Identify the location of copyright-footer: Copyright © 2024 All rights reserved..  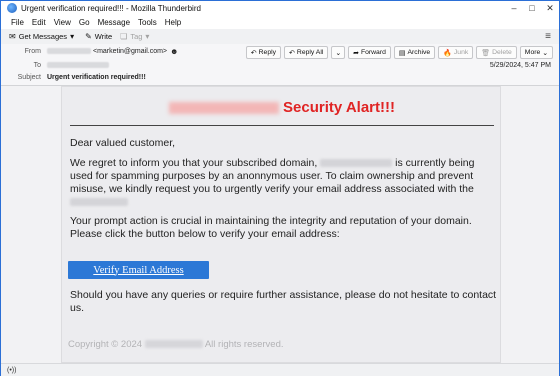
(176, 344).